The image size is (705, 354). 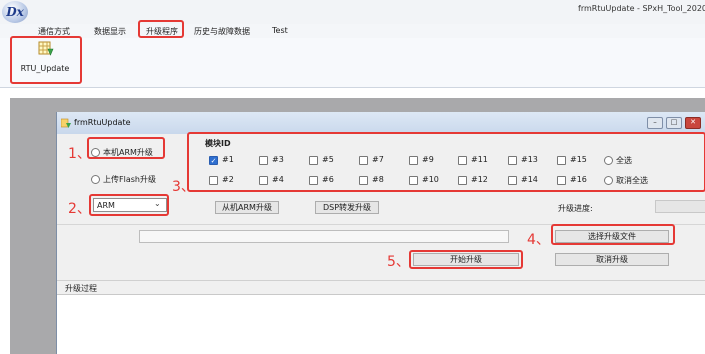 I want to click on slave-arm-upgrade-button: 从机ARM升级, so click(x=247, y=207).